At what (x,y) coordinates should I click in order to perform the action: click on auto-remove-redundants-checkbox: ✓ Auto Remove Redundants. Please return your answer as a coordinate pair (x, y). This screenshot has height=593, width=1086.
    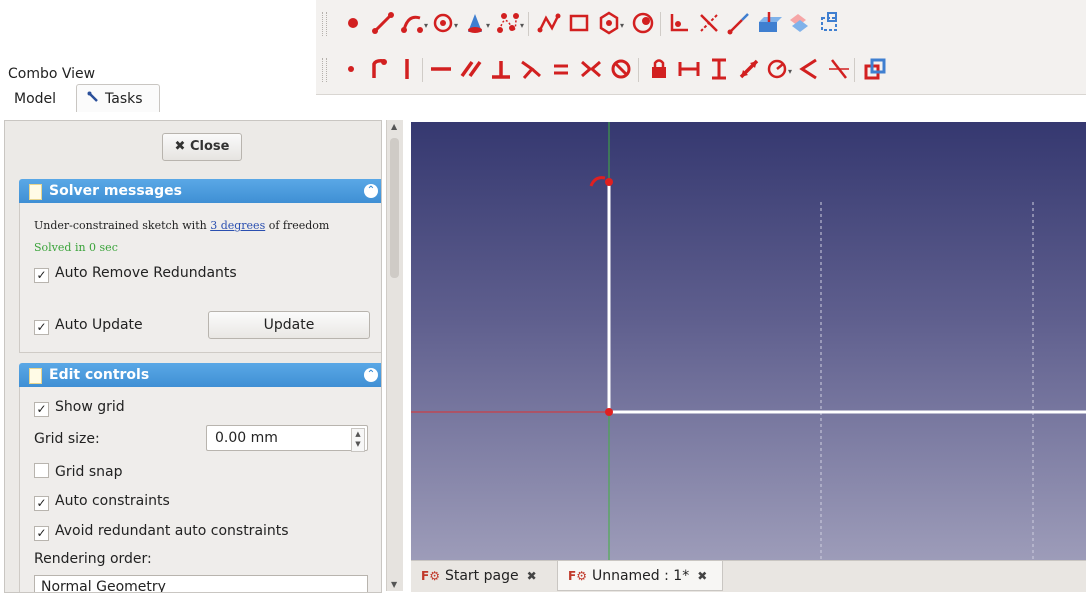
    Looking at the image, I should click on (135, 274).